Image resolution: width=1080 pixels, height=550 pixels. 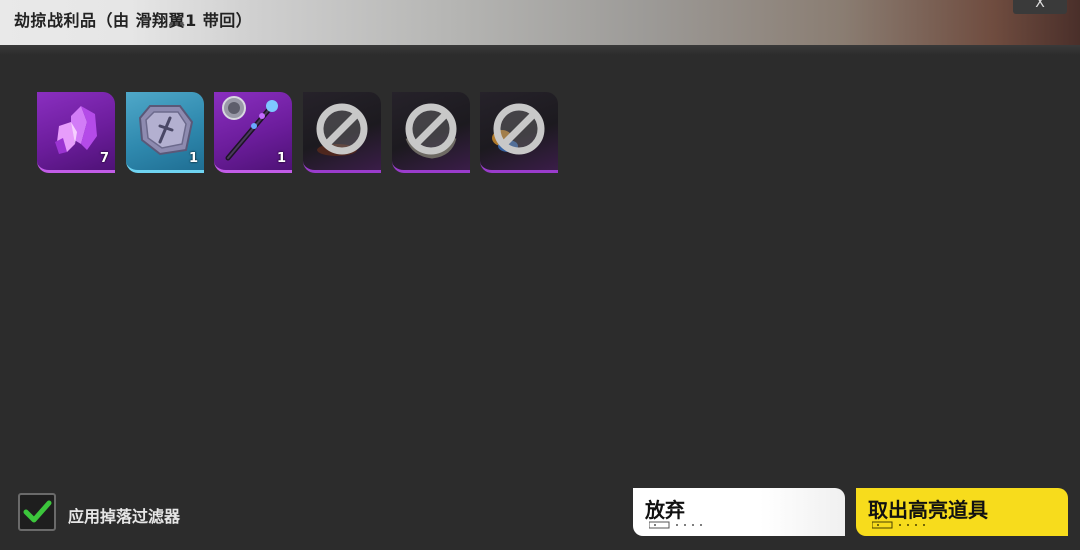 What do you see at coordinates (739, 512) in the screenshot?
I see `discard-button: 放弃` at bounding box center [739, 512].